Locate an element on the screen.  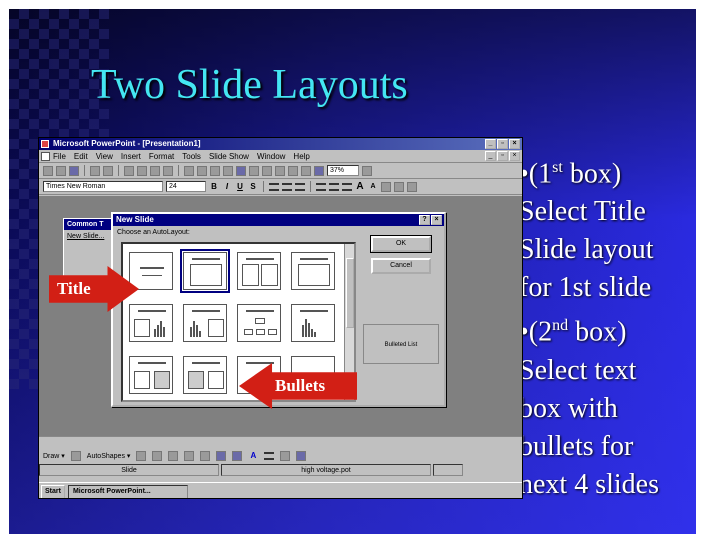
menu-edit: Edit is located at coordinates (81, 156).